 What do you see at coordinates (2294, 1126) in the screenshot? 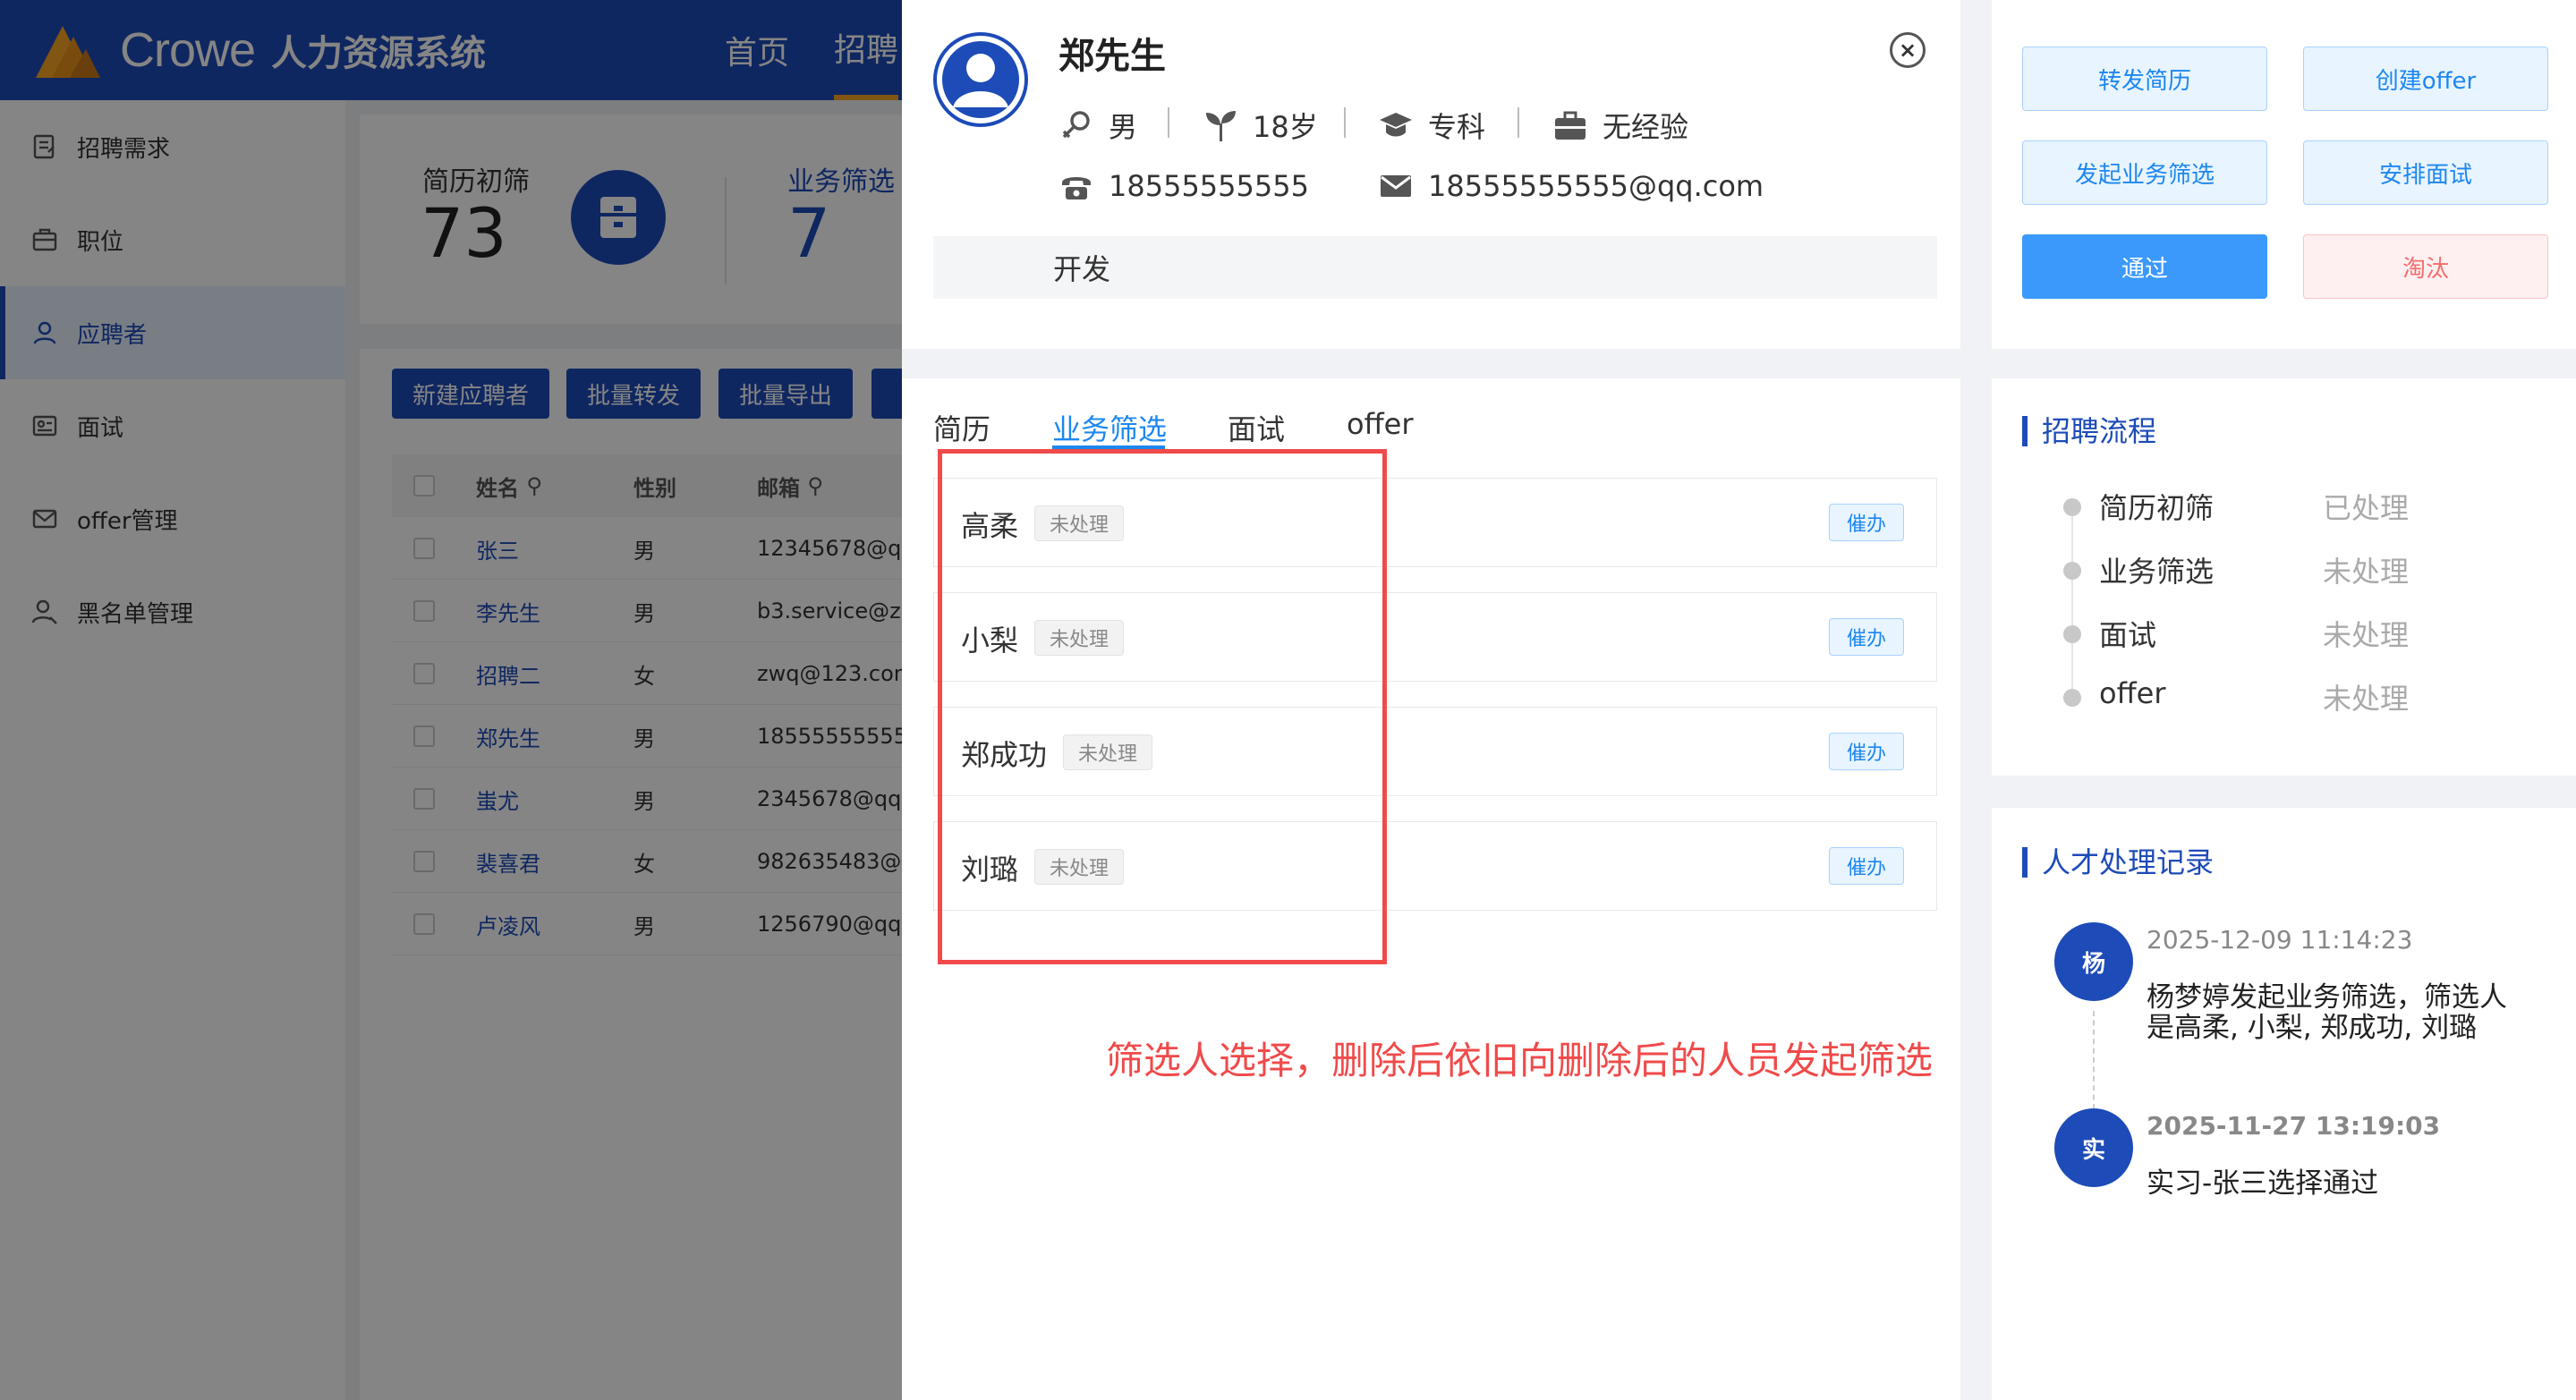
I see `record-time: 2025-11-27 13:19:03` at bounding box center [2294, 1126].